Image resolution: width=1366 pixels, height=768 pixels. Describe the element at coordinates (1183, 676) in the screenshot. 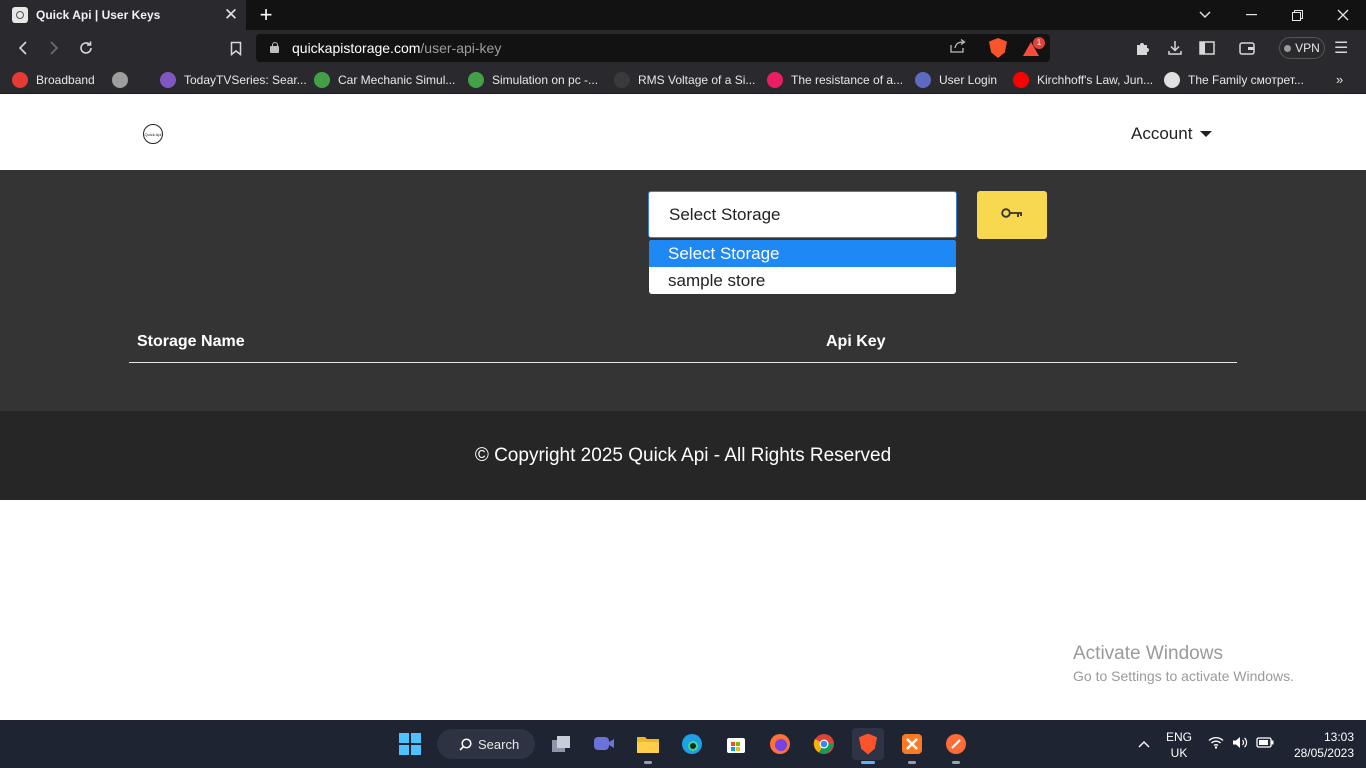

I see `watermark-subtitle: Go to Settings to activate Windows.` at that location.